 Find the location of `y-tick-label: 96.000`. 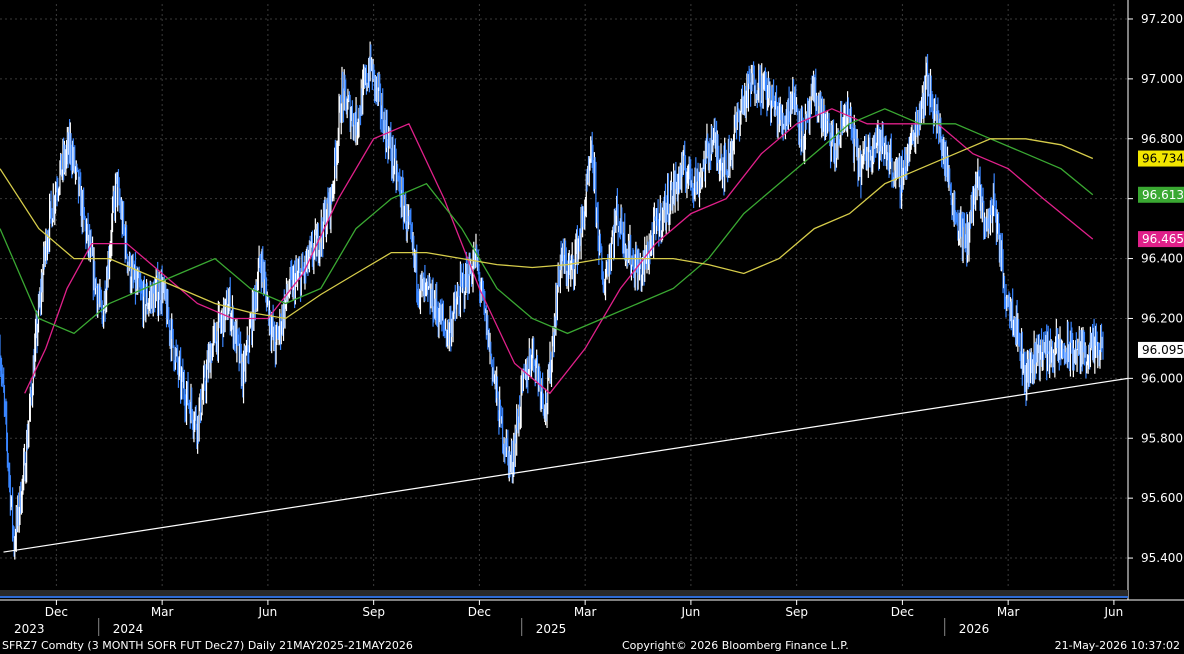

y-tick-label: 96.000 is located at coordinates (1162, 378).